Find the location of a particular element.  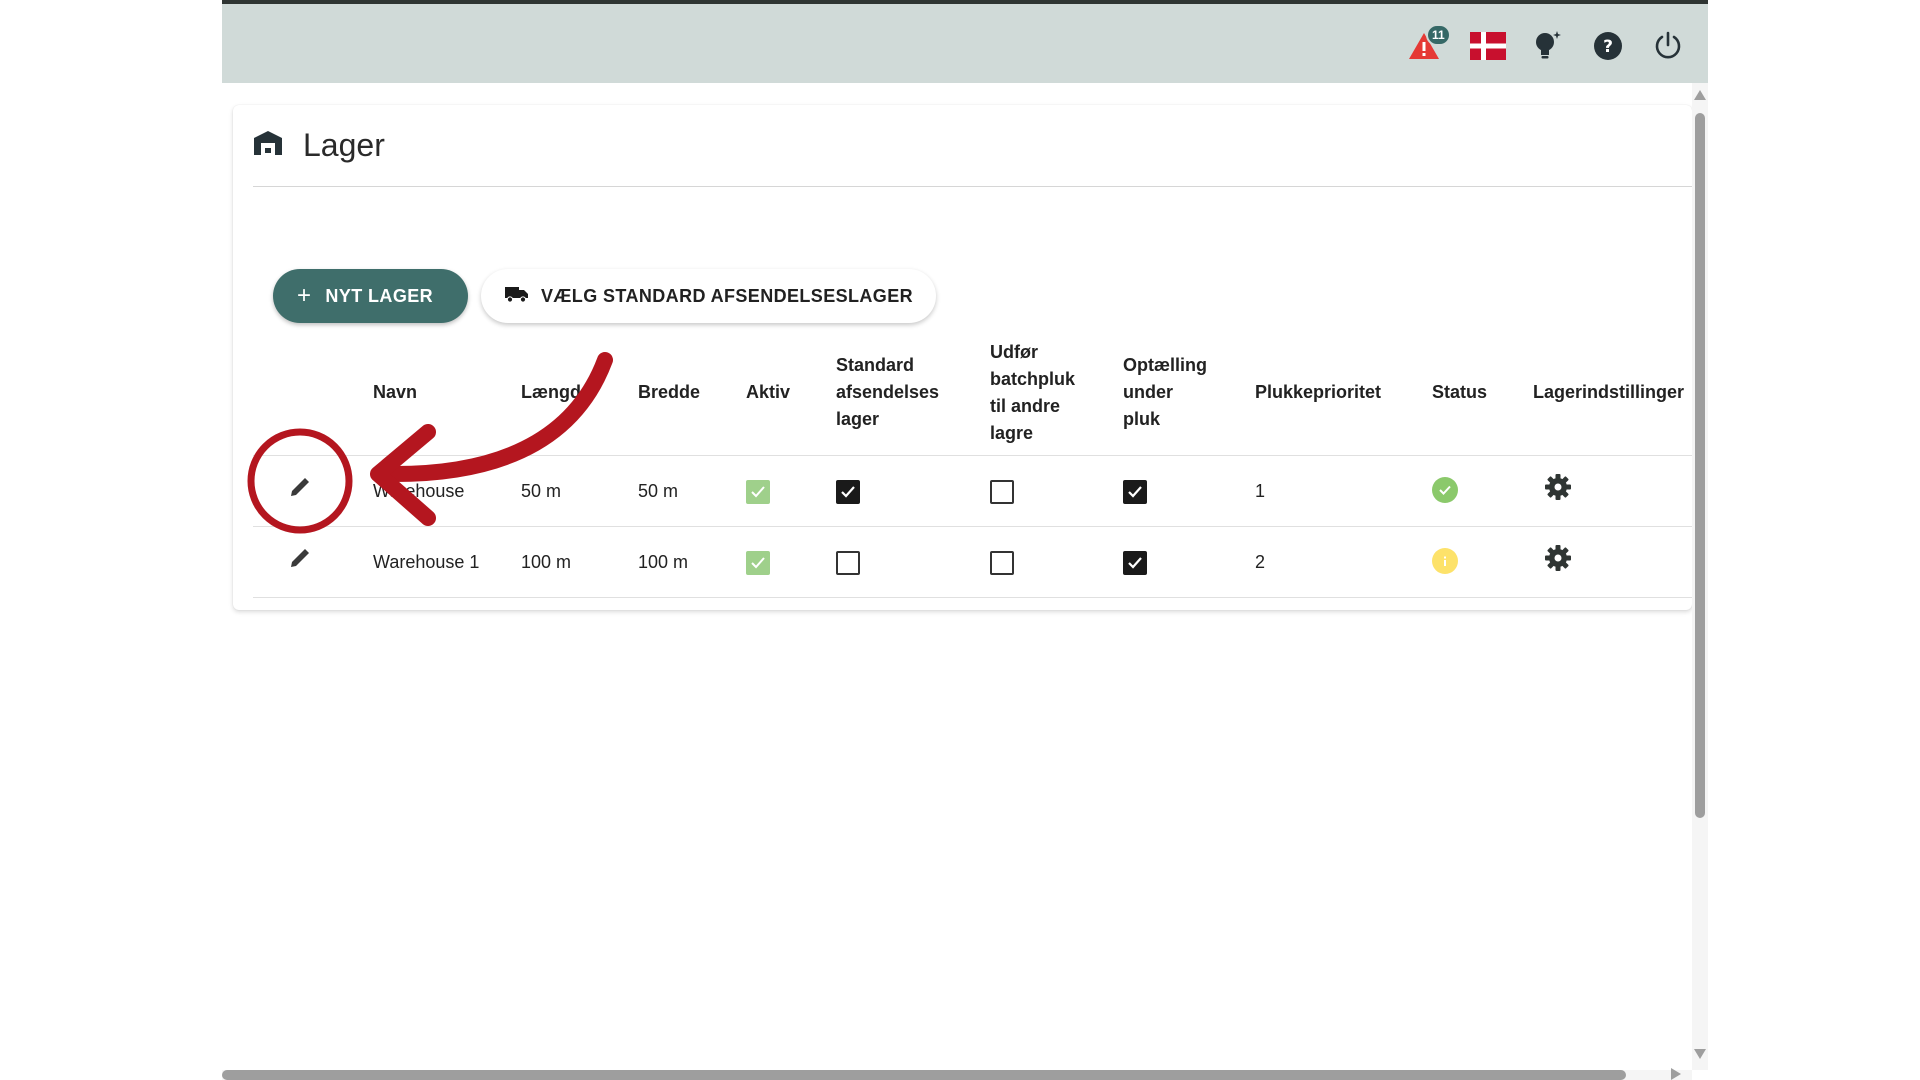

edit-column-header is located at coordinates (311, 393).